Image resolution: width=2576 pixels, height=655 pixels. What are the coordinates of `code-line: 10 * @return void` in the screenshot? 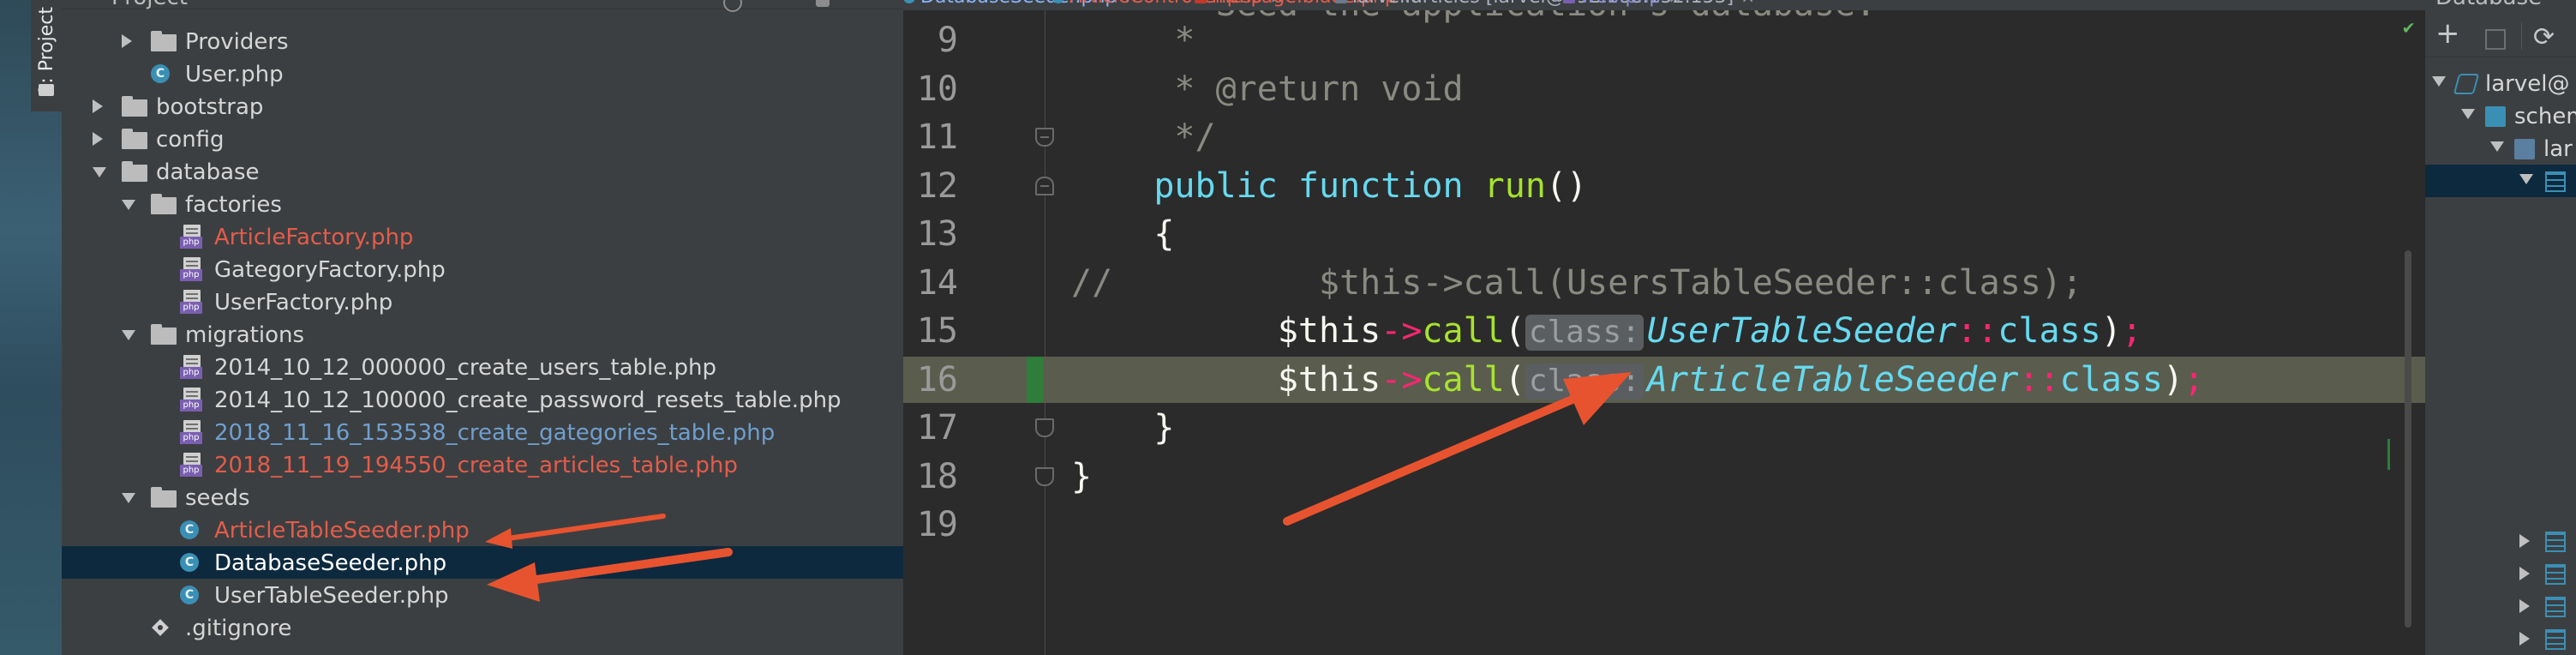 It's located at (1664, 89).